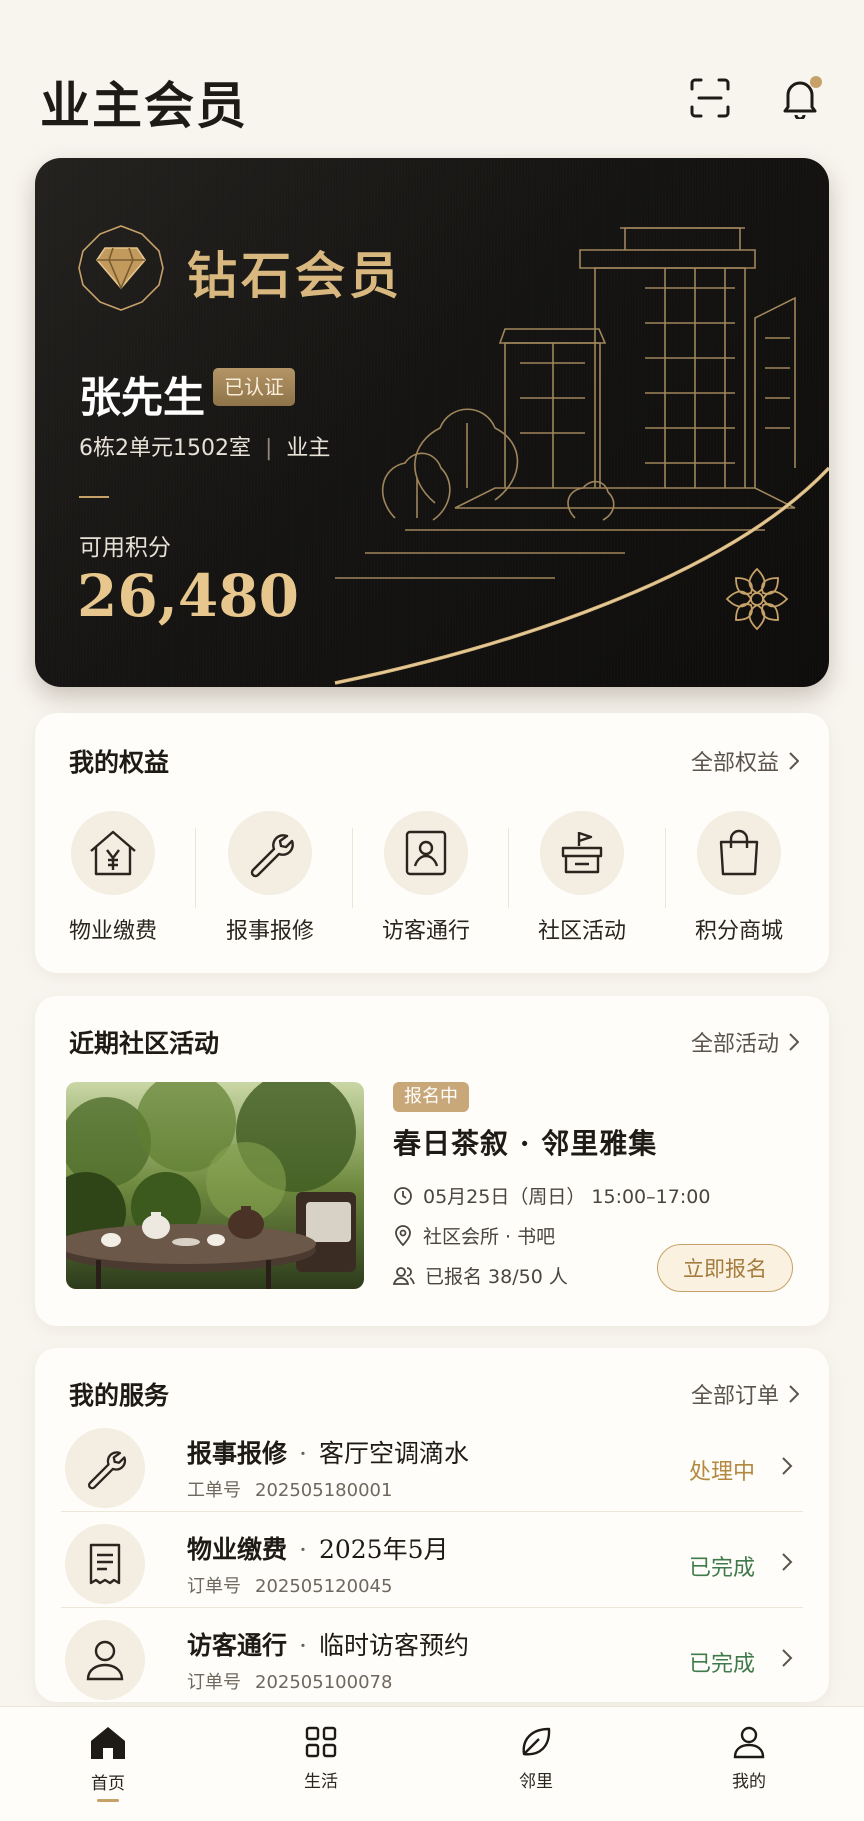  What do you see at coordinates (581, 931) in the screenshot?
I see `benefit-label: 社区活动` at bounding box center [581, 931].